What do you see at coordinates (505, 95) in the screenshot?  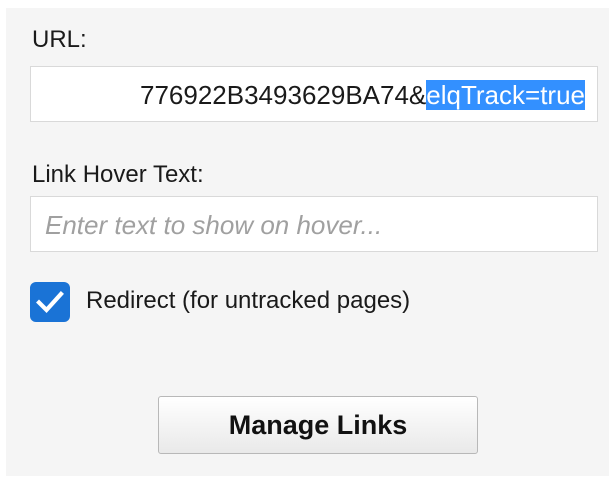 I see `url-value-selected: elqTrack=true` at bounding box center [505, 95].